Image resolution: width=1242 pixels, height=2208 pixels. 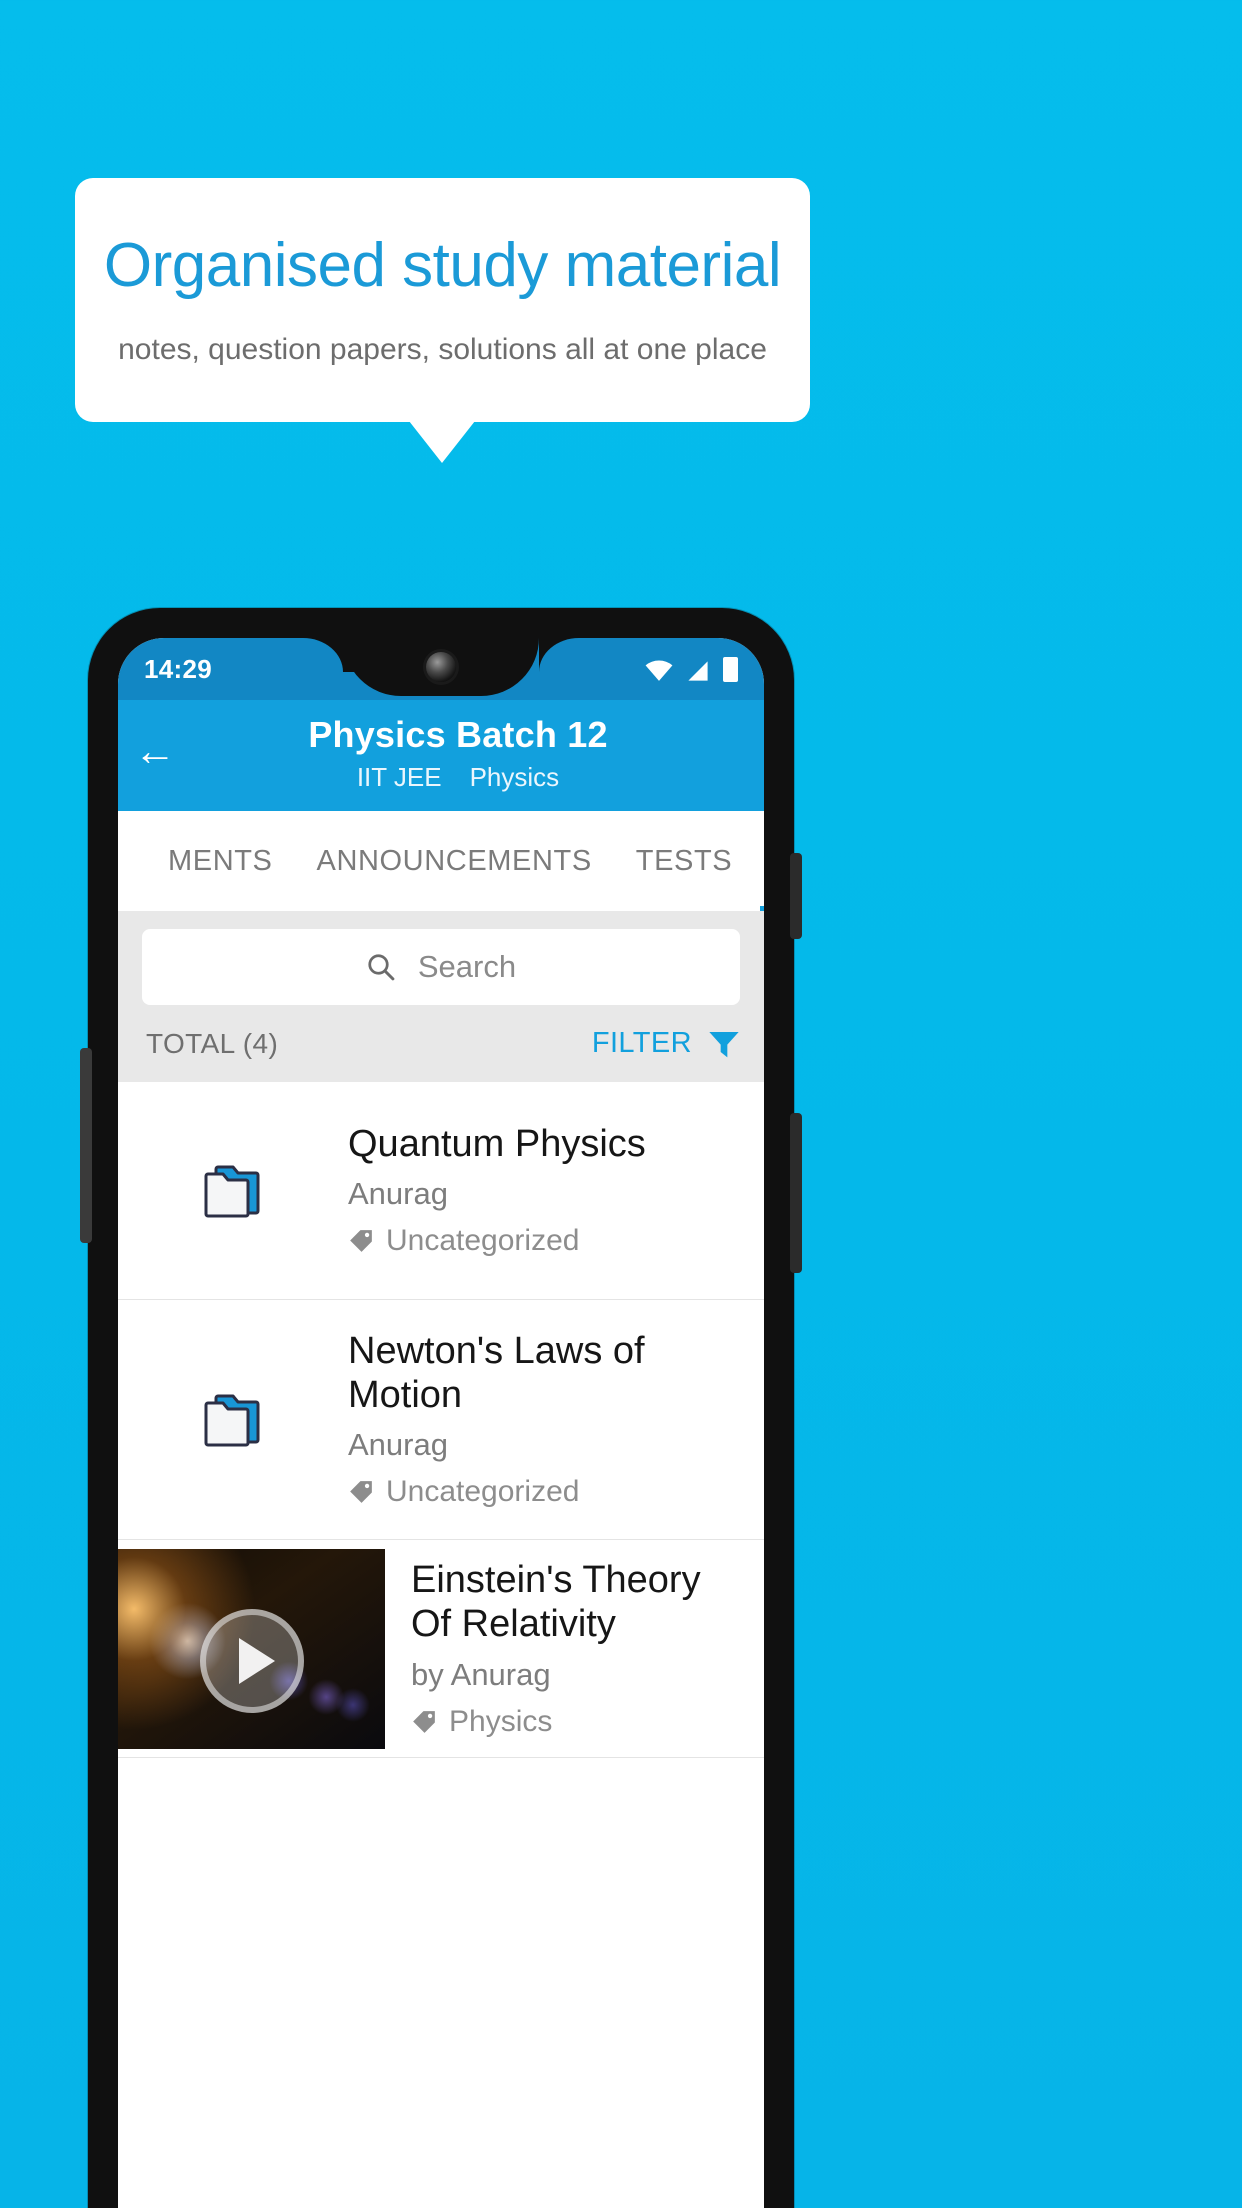 I want to click on filter-funnel-icon, so click(x=724, y=1044).